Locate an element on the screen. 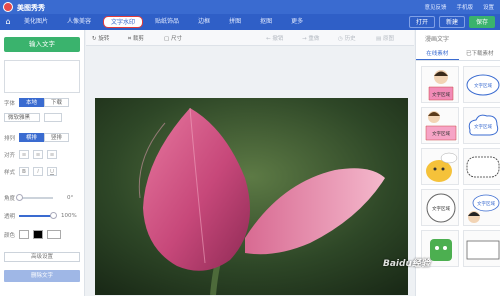 This screenshot has height=296, width=500. font-row: 微软雅黑 is located at coordinates (33, 117).